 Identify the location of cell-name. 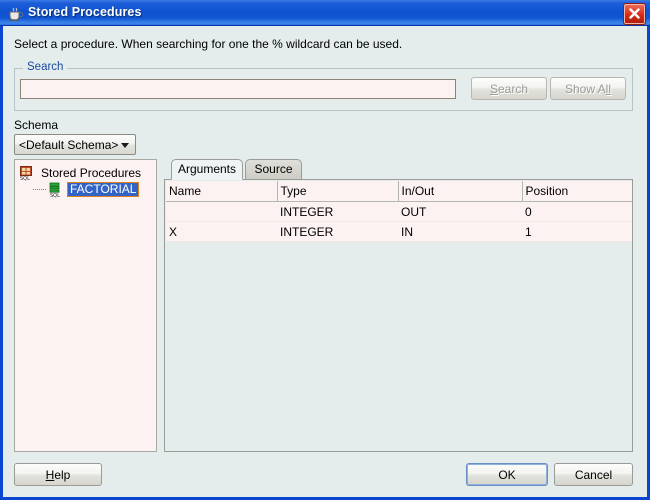
(221, 211).